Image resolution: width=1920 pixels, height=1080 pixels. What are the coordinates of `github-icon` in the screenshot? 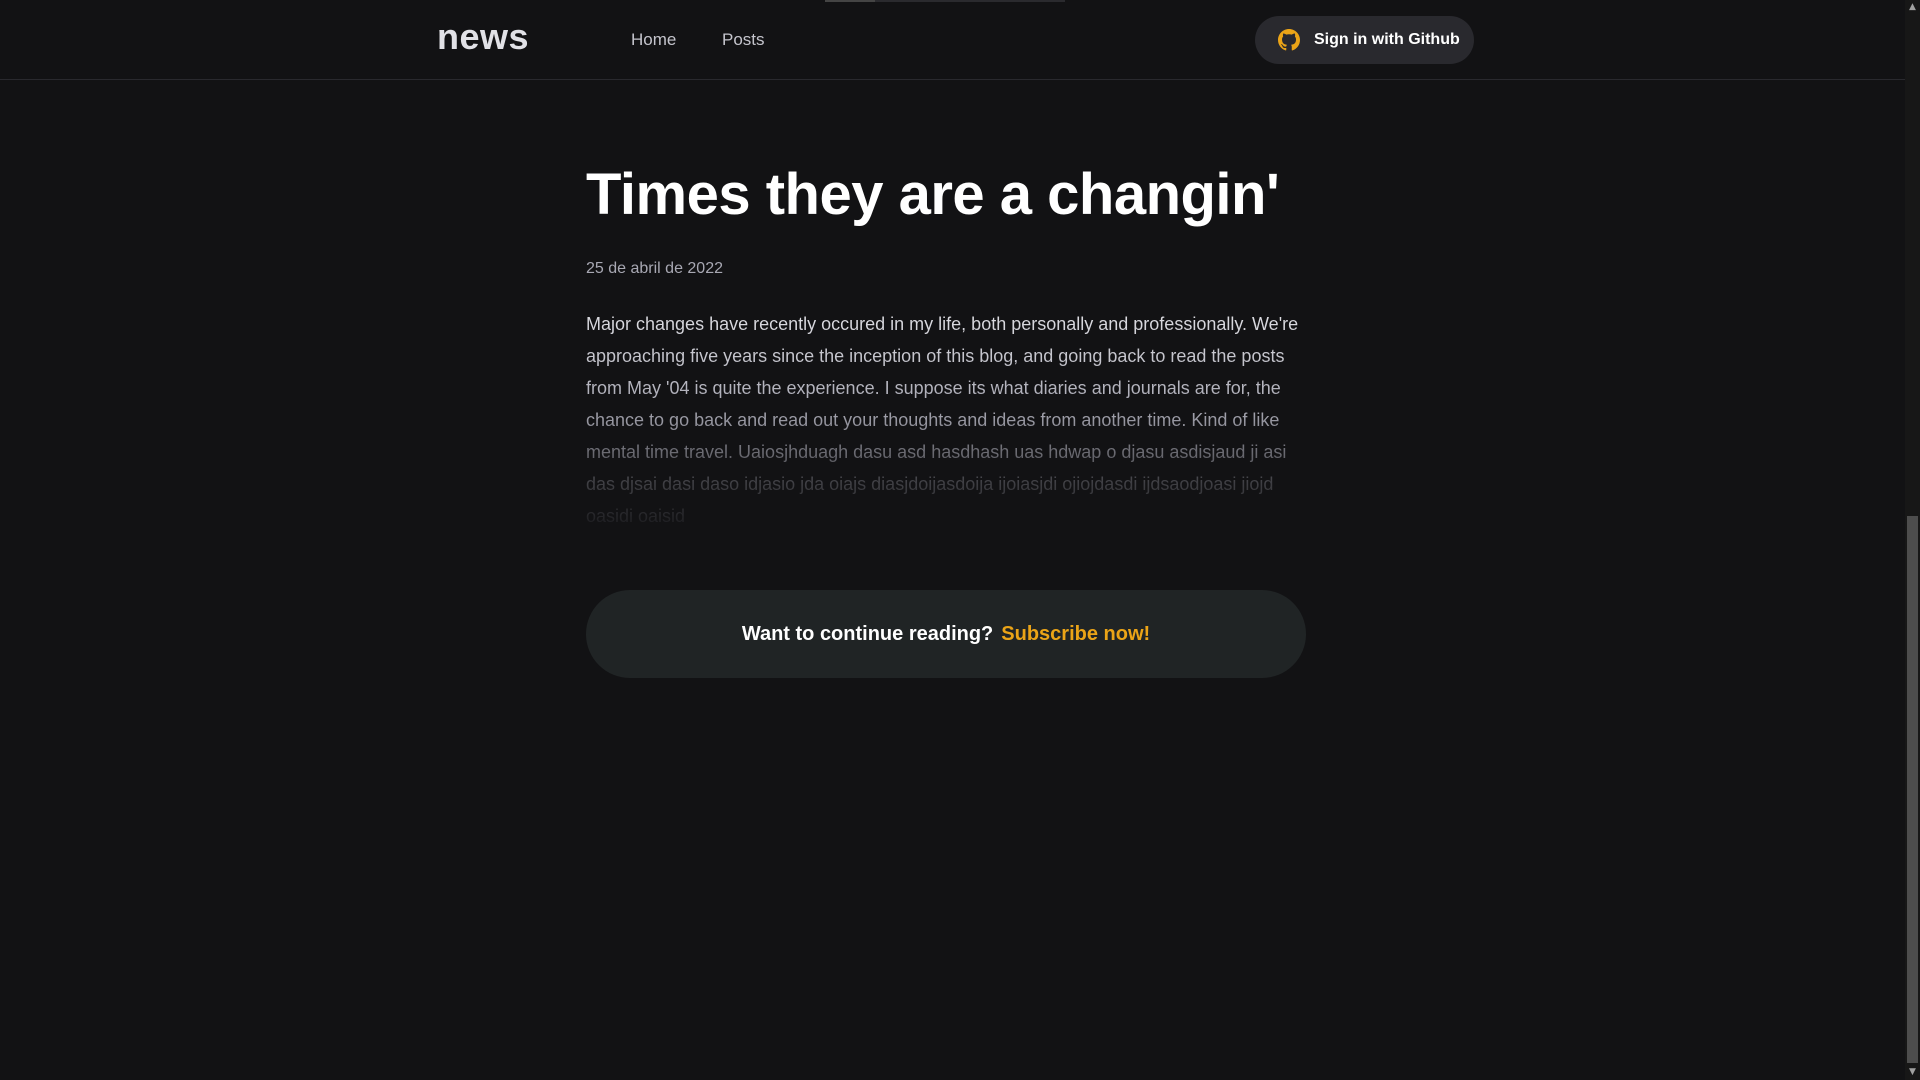 It's located at (1289, 40).